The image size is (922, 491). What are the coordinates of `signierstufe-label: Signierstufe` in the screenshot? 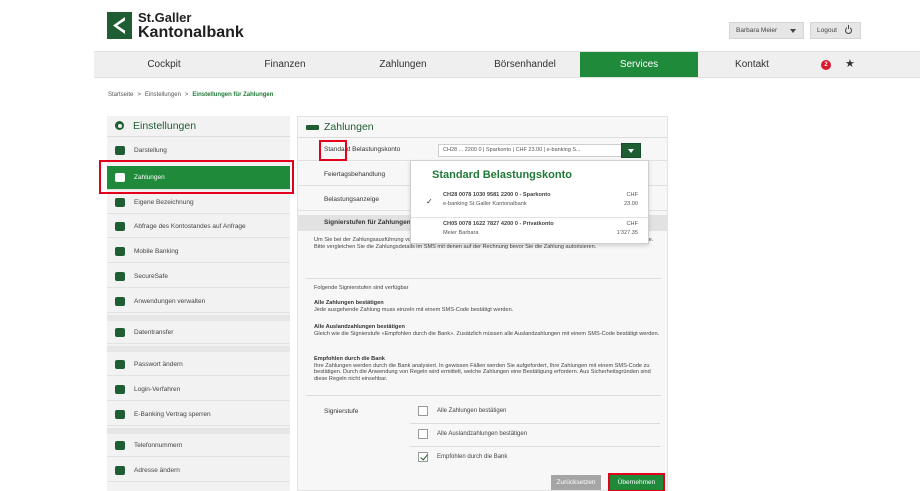 It's located at (341, 411).